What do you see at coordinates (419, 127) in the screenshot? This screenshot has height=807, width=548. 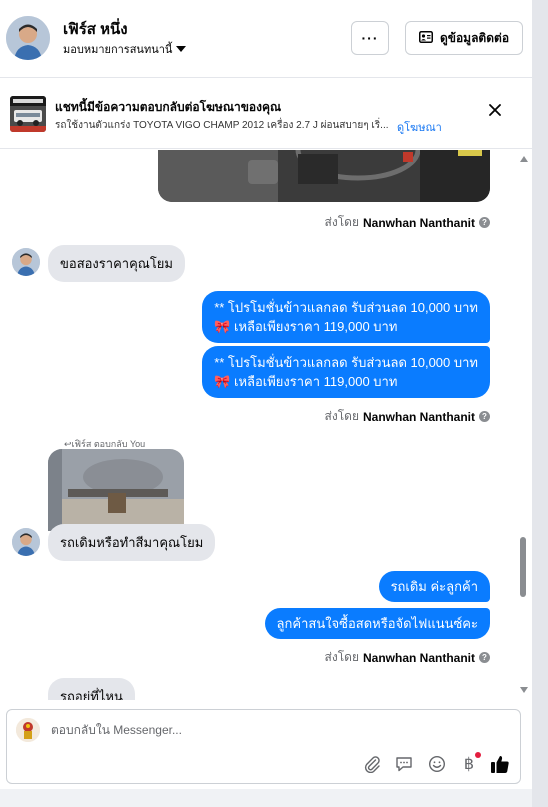 I see `view-ad-link: ดูโฆษณา` at bounding box center [419, 127].